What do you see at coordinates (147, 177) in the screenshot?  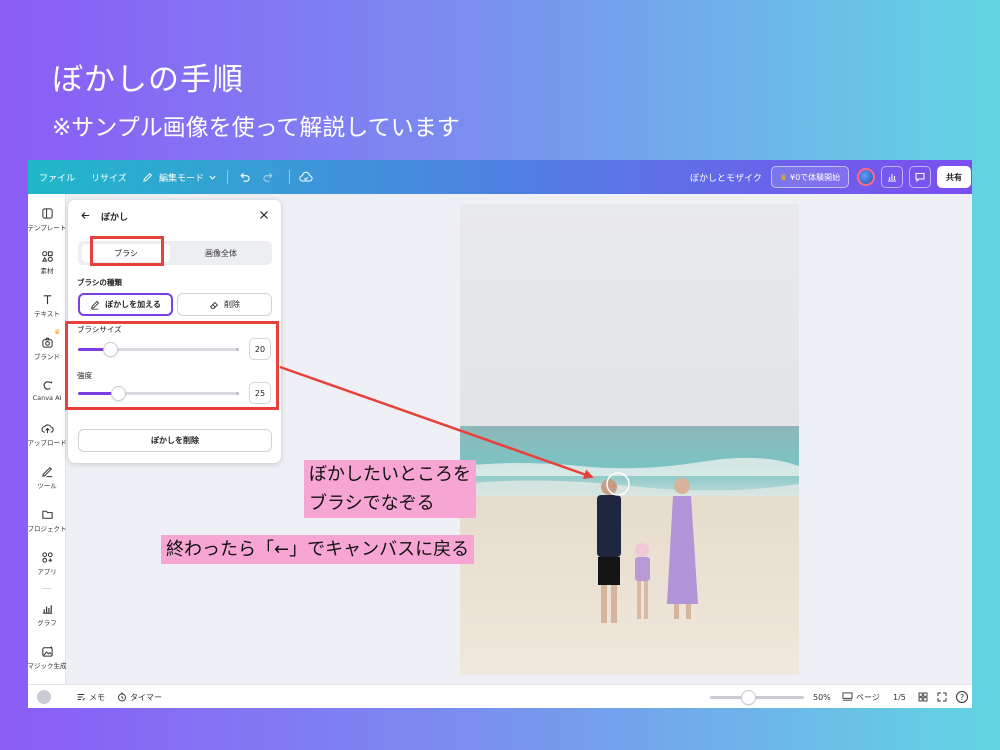 I see `pencil-icon` at bounding box center [147, 177].